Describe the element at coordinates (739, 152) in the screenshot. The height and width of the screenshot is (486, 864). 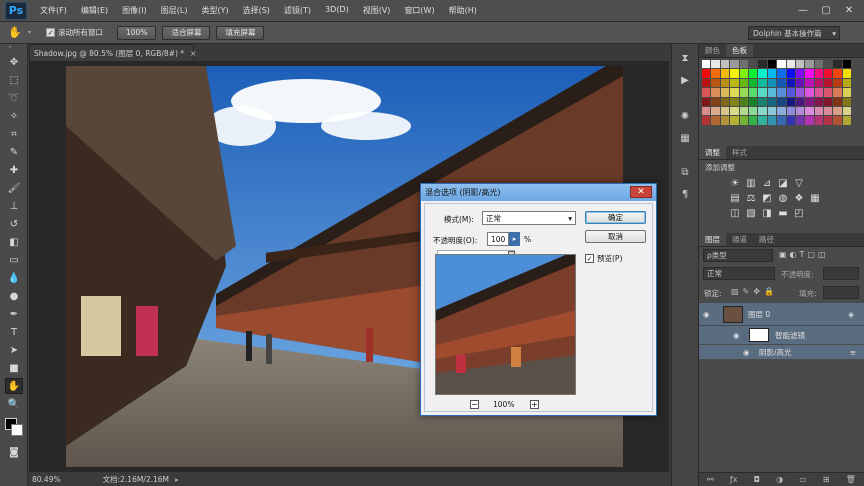
I see `tab-styles: 样式` at that location.